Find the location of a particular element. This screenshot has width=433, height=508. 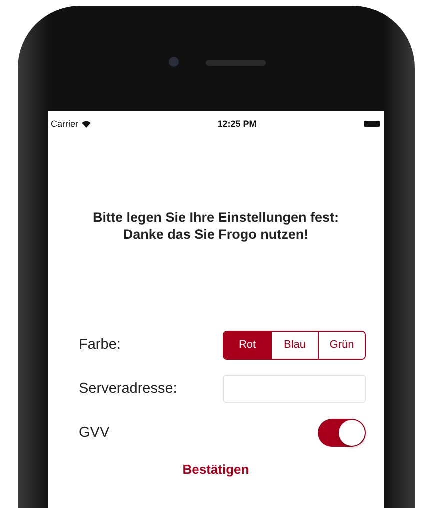

wifi-icon is located at coordinates (86, 124).